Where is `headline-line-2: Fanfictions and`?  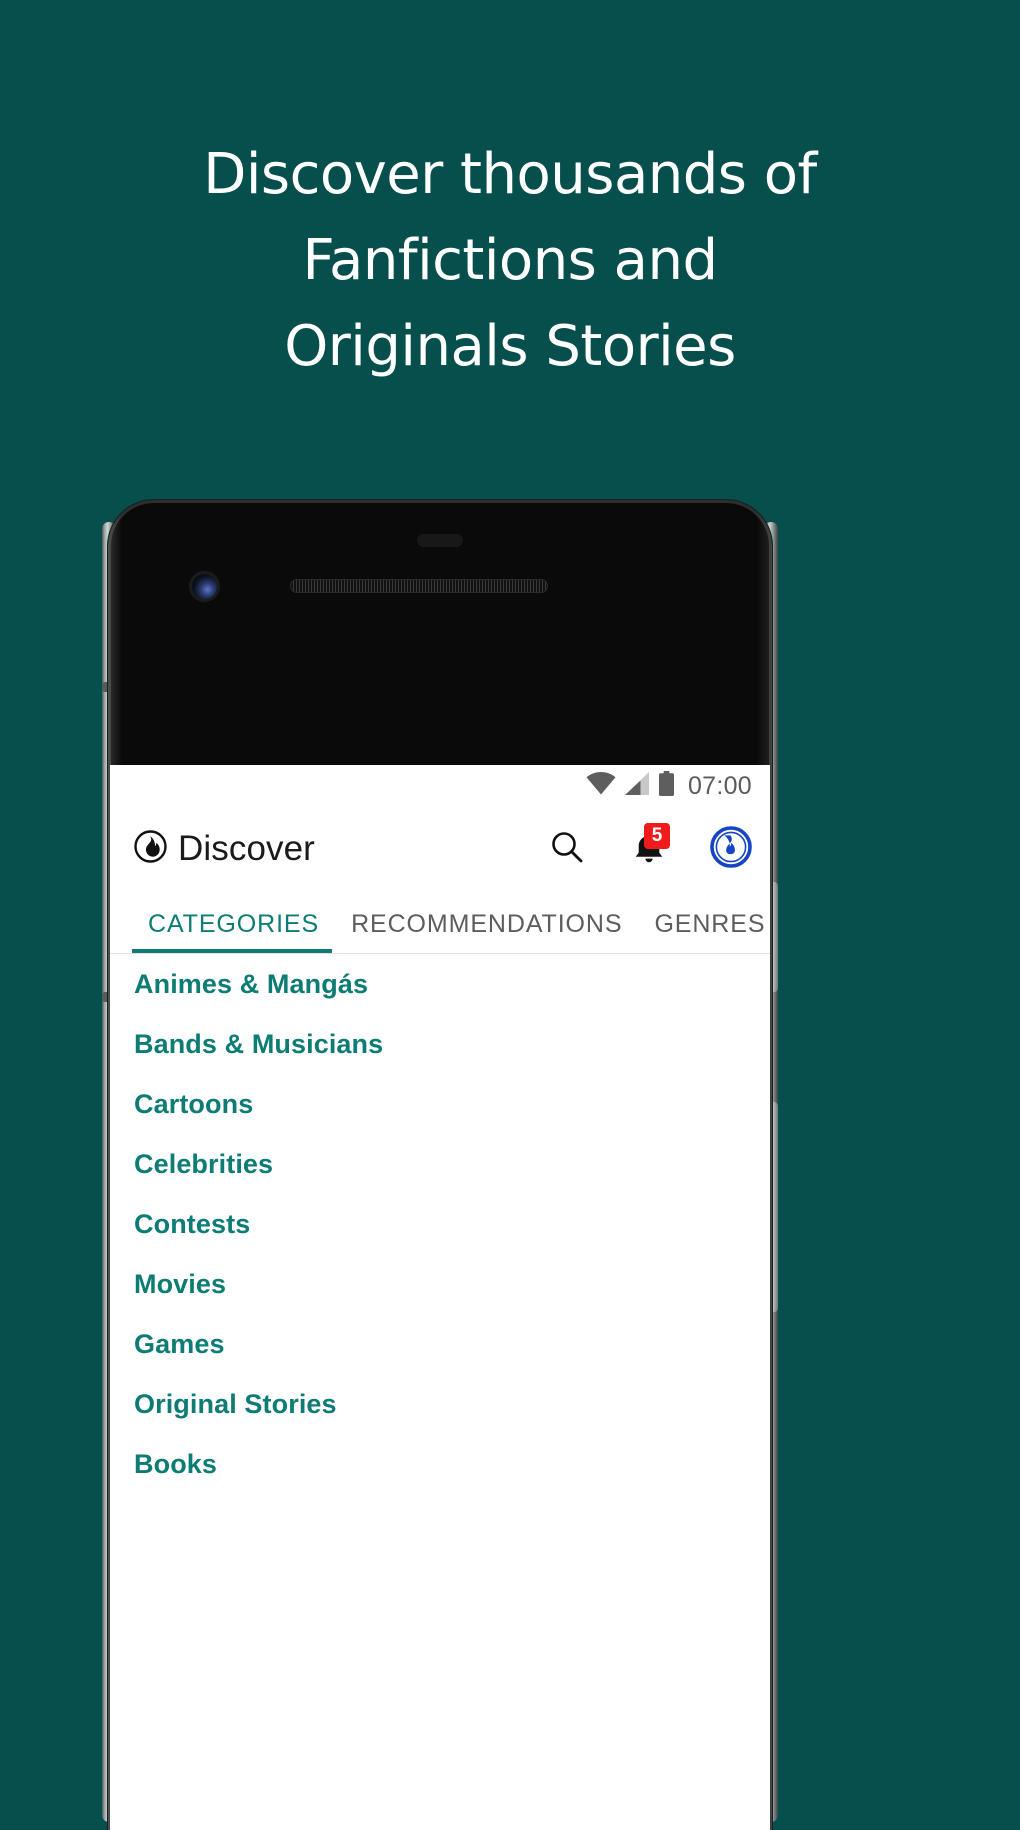
headline-line-2: Fanfictions and is located at coordinates (510, 260).